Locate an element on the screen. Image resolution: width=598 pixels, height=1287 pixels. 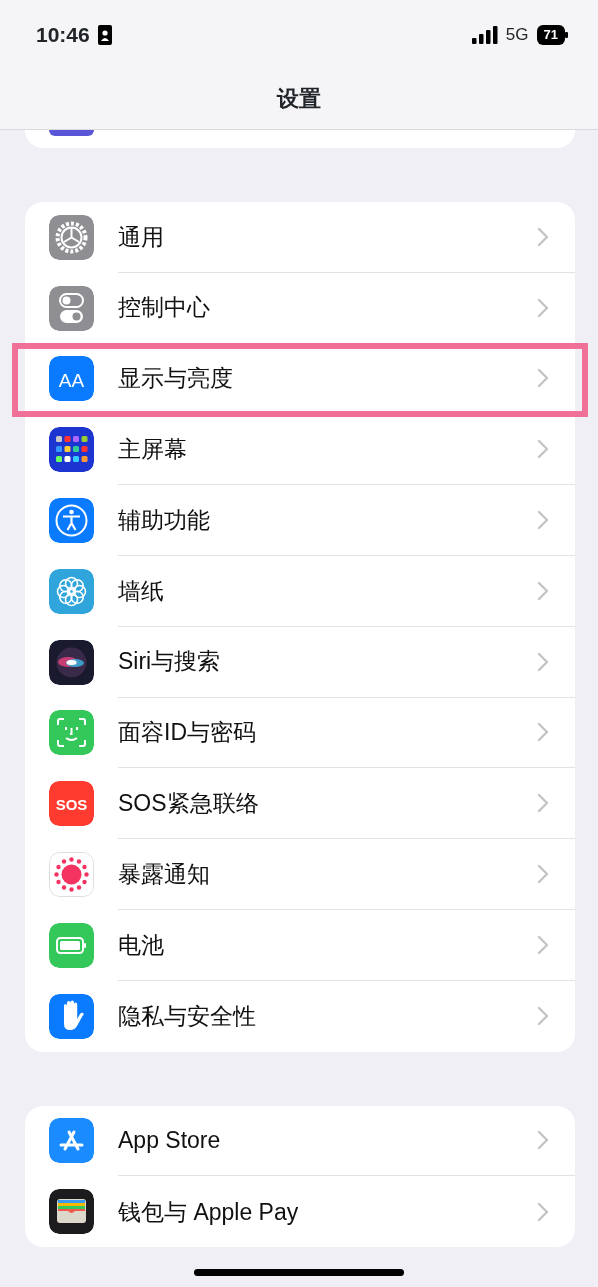
settings-item: 面容ID与密码 is located at coordinates (327, 732).